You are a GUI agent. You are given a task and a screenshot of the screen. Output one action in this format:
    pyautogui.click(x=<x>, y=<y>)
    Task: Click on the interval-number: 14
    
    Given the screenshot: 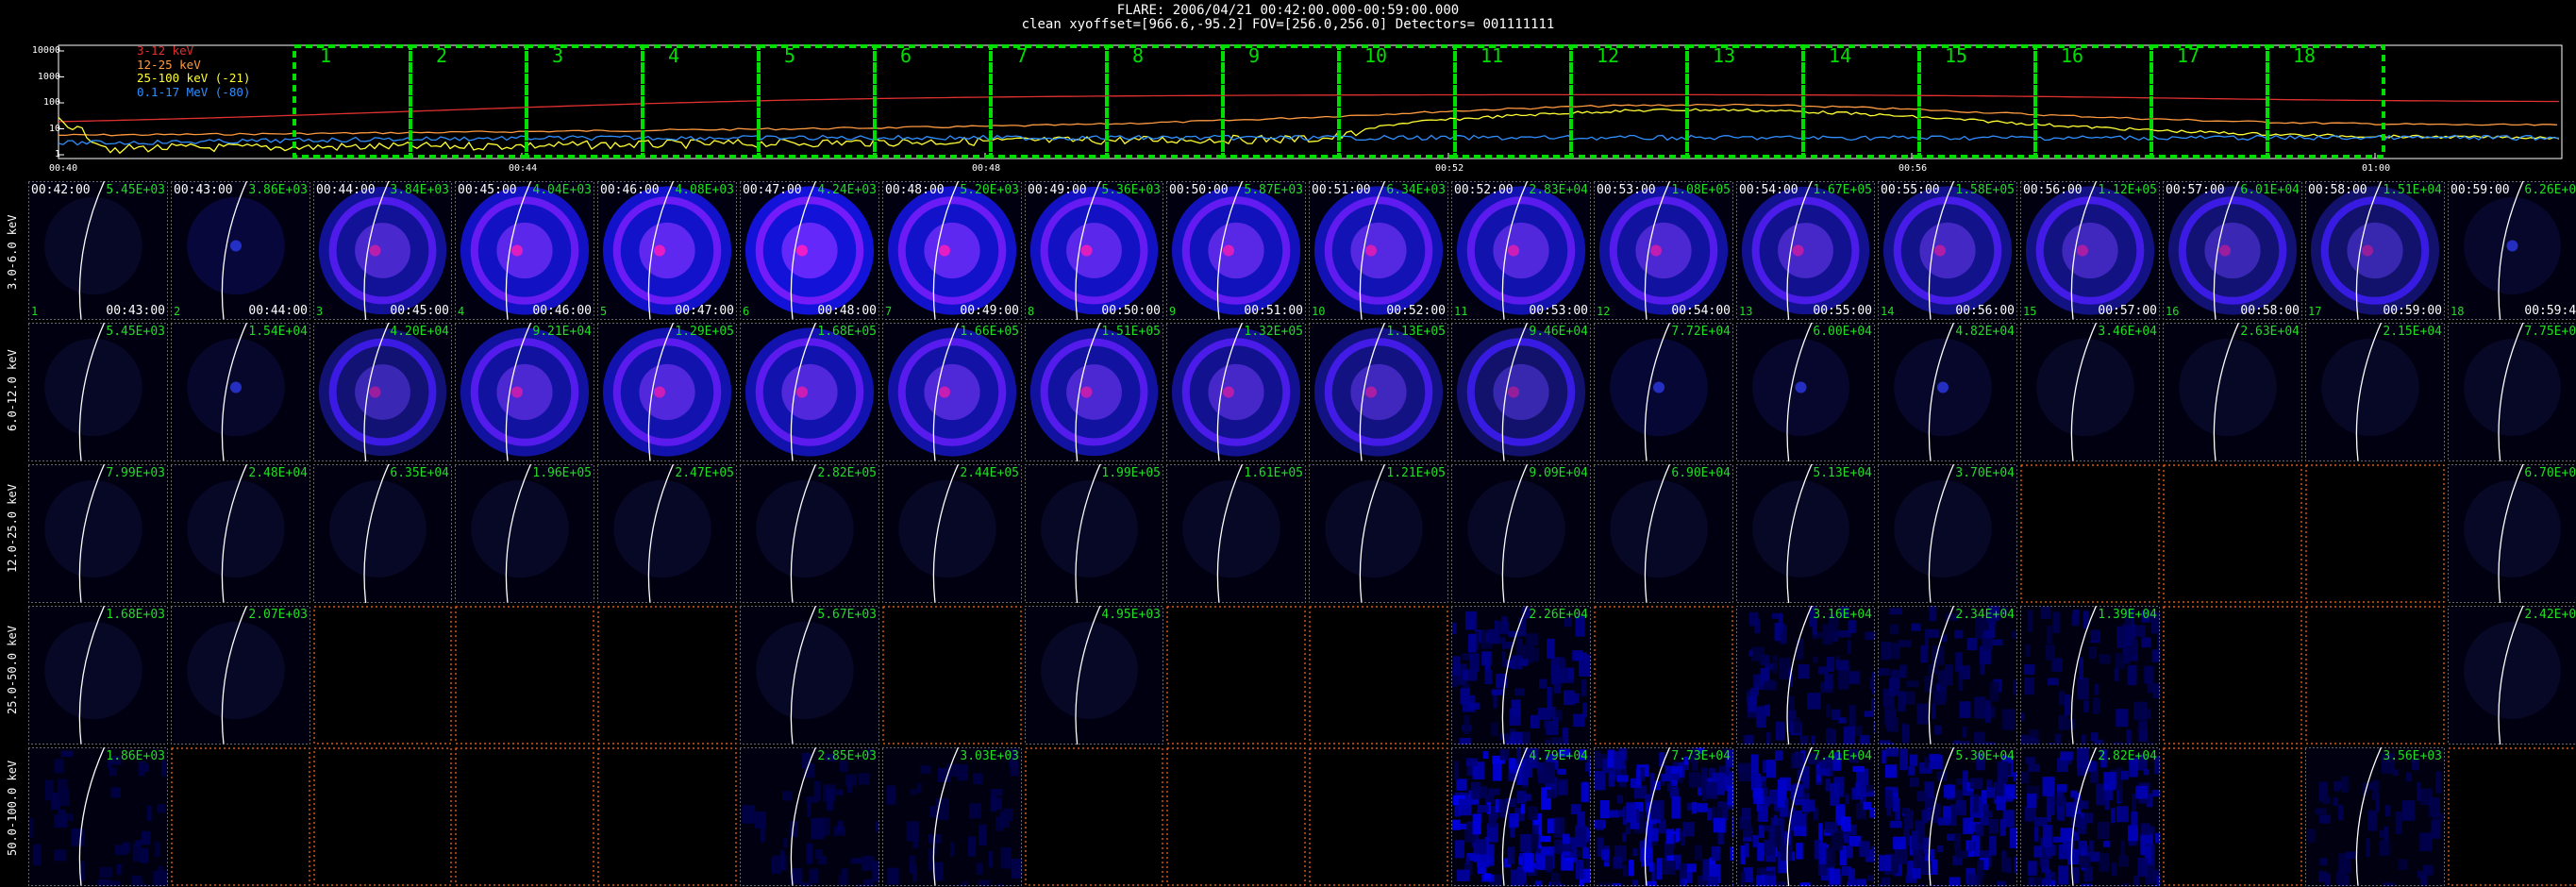 What is the action you would take?
    pyautogui.click(x=1840, y=55)
    